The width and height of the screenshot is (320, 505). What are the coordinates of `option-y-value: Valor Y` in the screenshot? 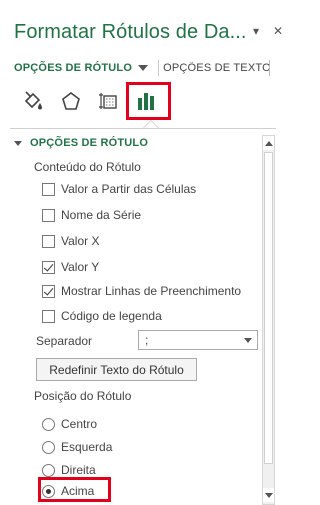 It's located at (70, 267).